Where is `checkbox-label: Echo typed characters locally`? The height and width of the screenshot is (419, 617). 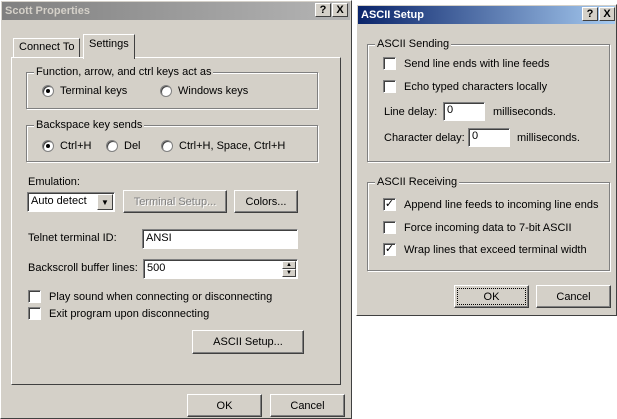
checkbox-label: Echo typed characters locally is located at coordinates (476, 86).